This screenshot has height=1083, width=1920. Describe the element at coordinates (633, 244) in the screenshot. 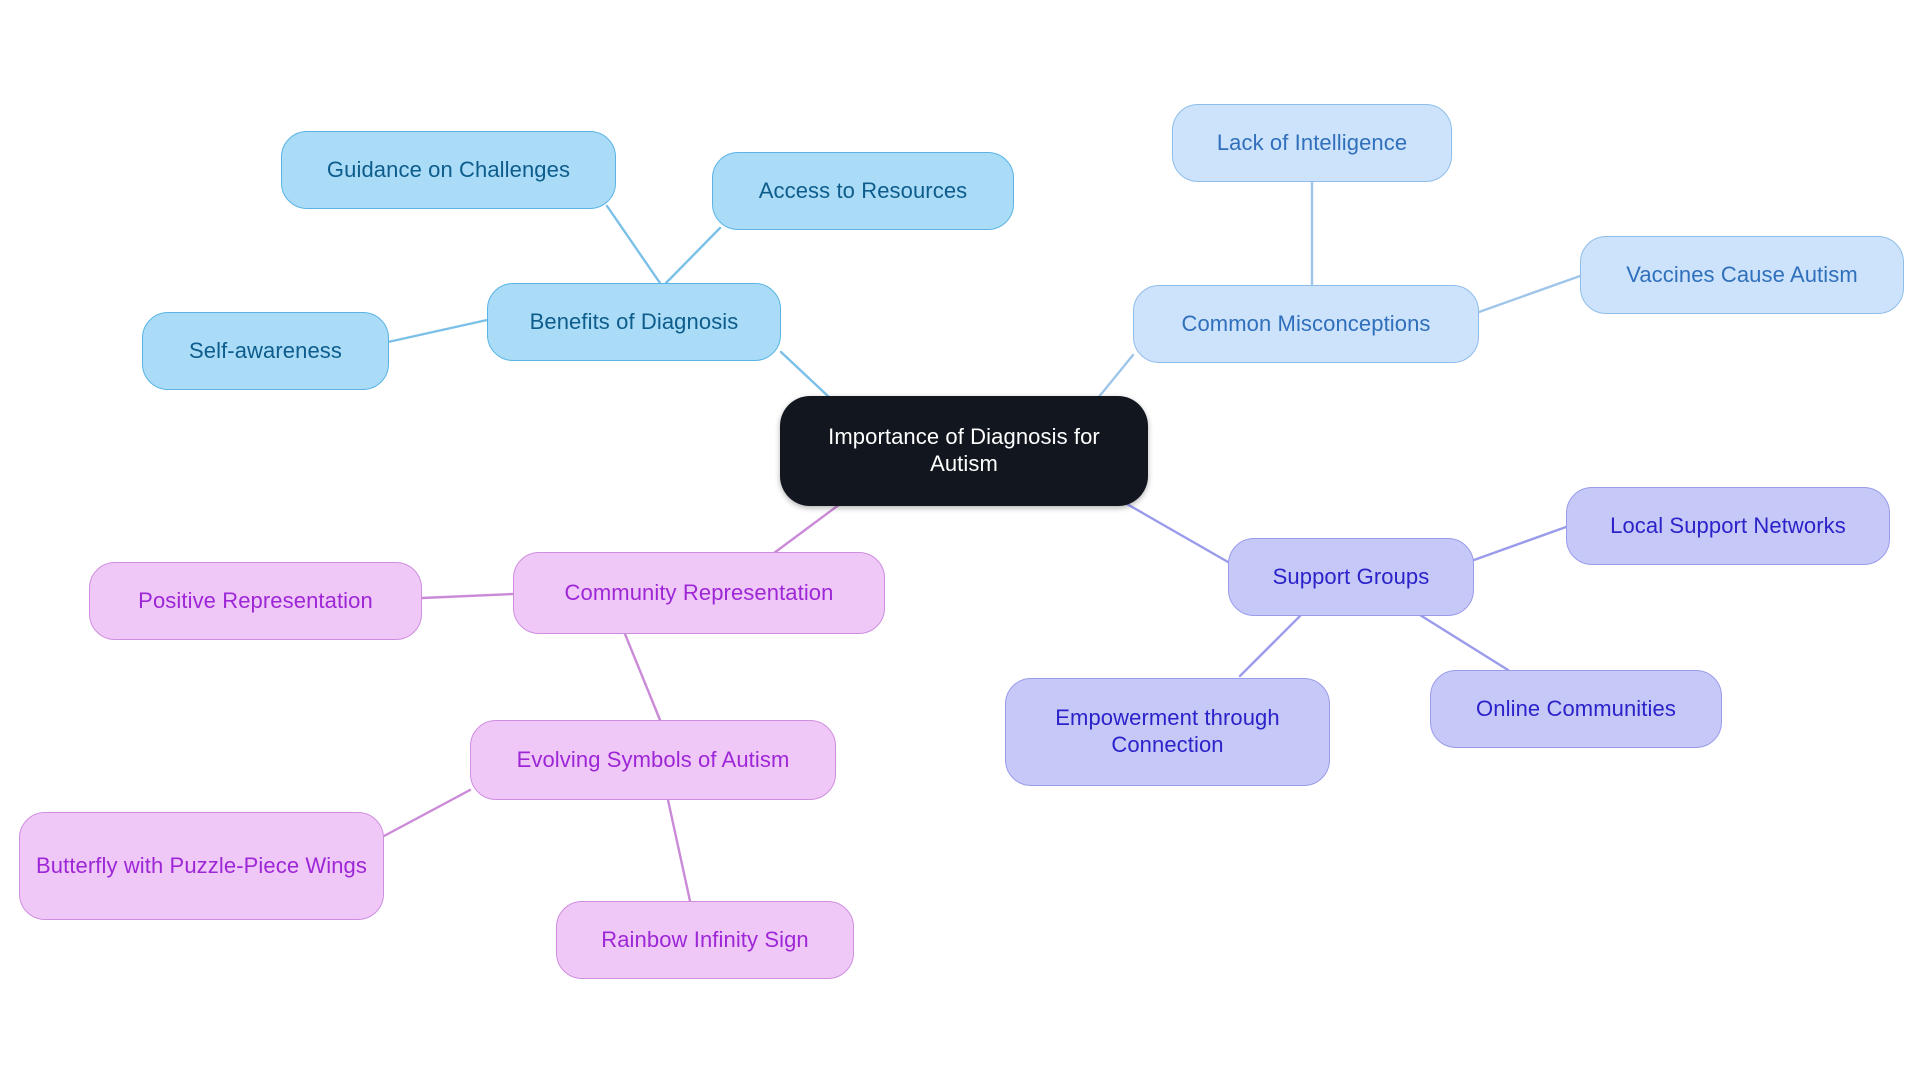

I see `edge-guidance-to-benefits` at that location.